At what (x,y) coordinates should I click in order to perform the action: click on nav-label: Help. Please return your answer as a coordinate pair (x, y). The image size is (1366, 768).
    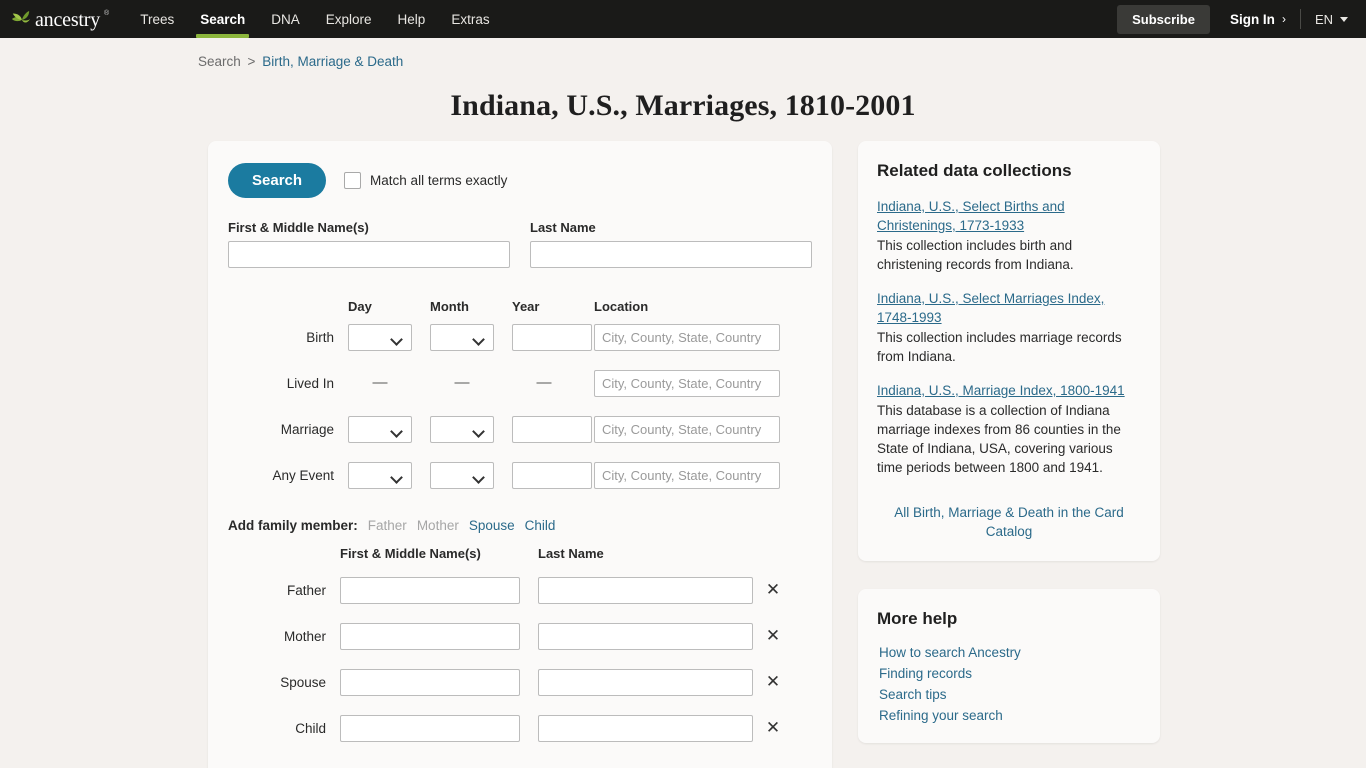
    Looking at the image, I should click on (411, 19).